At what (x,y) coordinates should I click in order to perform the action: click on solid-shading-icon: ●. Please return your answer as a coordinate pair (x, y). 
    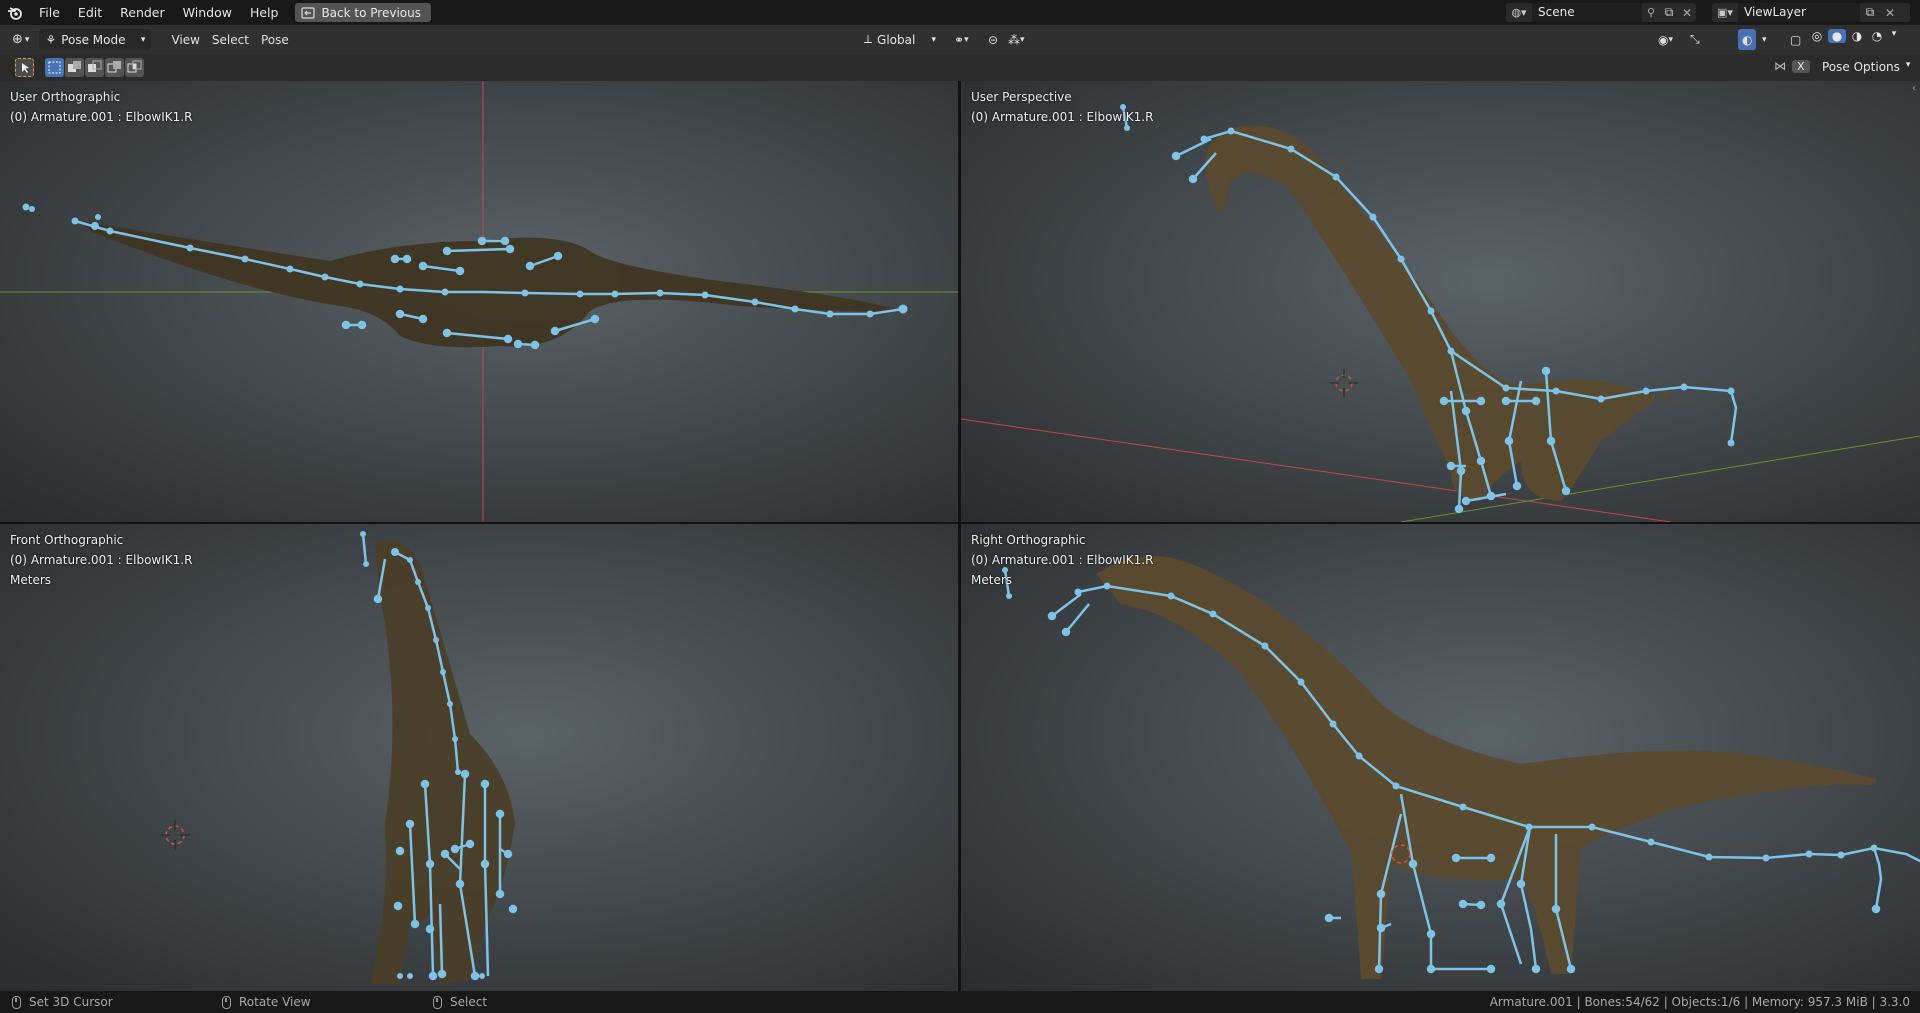
    Looking at the image, I should click on (1837, 36).